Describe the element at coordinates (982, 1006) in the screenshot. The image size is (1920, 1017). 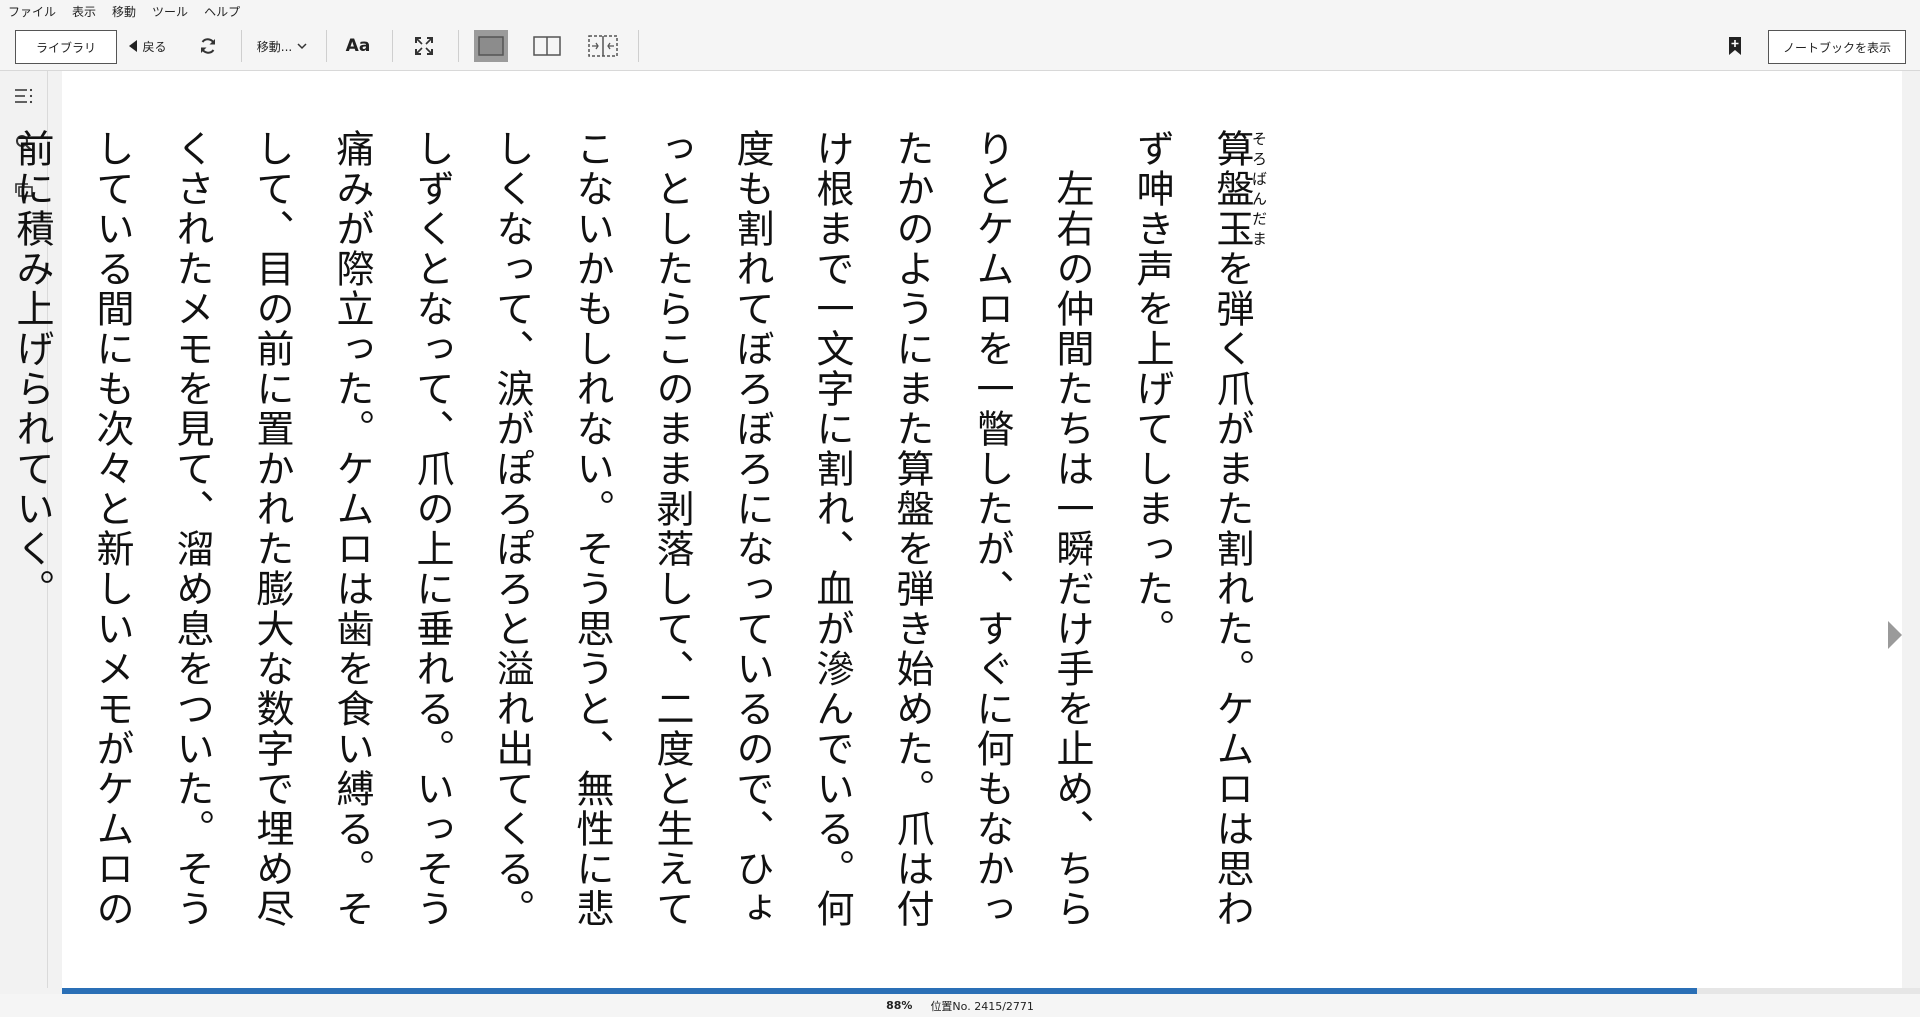
I see `location-indicator: 位置No. 2415/2771` at that location.